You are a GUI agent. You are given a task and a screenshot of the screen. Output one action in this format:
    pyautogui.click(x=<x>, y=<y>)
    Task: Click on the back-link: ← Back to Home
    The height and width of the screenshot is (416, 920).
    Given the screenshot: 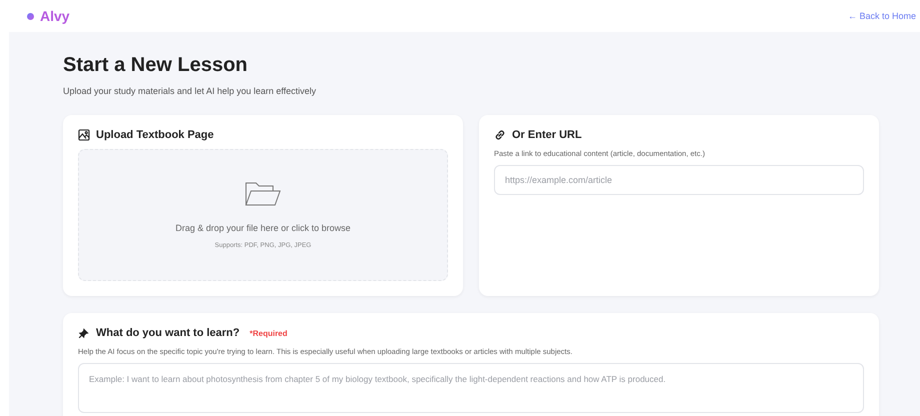 What is the action you would take?
    pyautogui.click(x=882, y=16)
    